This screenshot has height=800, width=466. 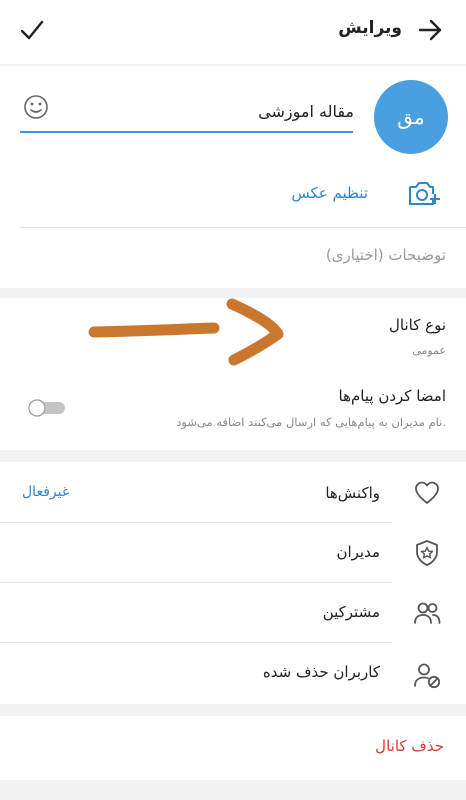 I want to click on channel-avatar: مق, so click(x=411, y=117).